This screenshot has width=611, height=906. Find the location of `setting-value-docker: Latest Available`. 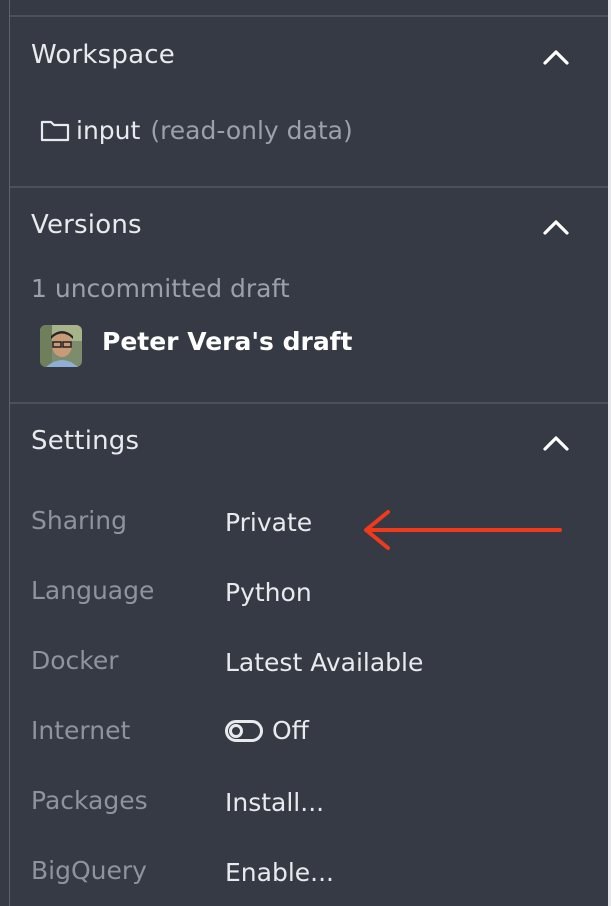

setting-value-docker: Latest Available is located at coordinates (324, 662).